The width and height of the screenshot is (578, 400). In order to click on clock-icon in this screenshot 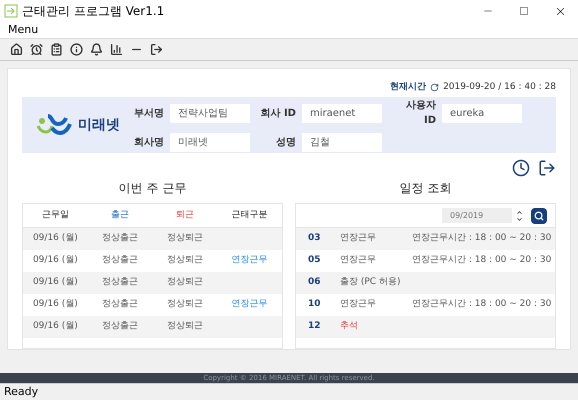, I will do `click(521, 168)`.